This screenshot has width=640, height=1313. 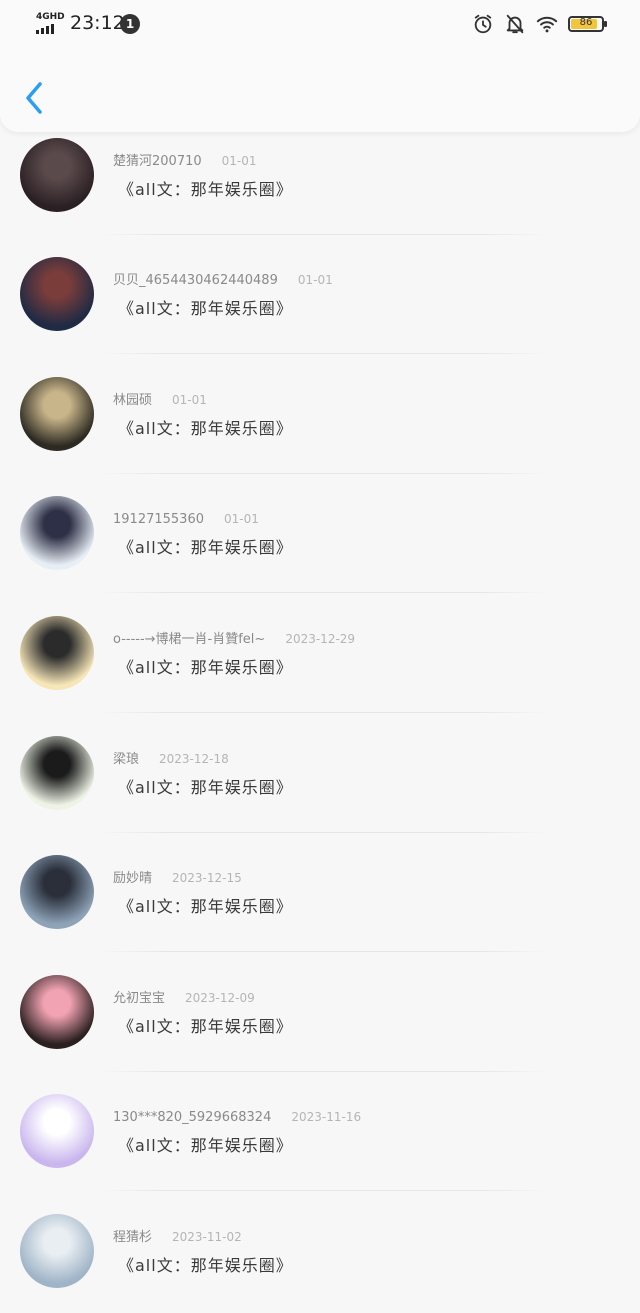 What do you see at coordinates (320, 535) in the screenshot?
I see `list-item: 19127155360 01-01 《all文：那年娱乐圈》` at bounding box center [320, 535].